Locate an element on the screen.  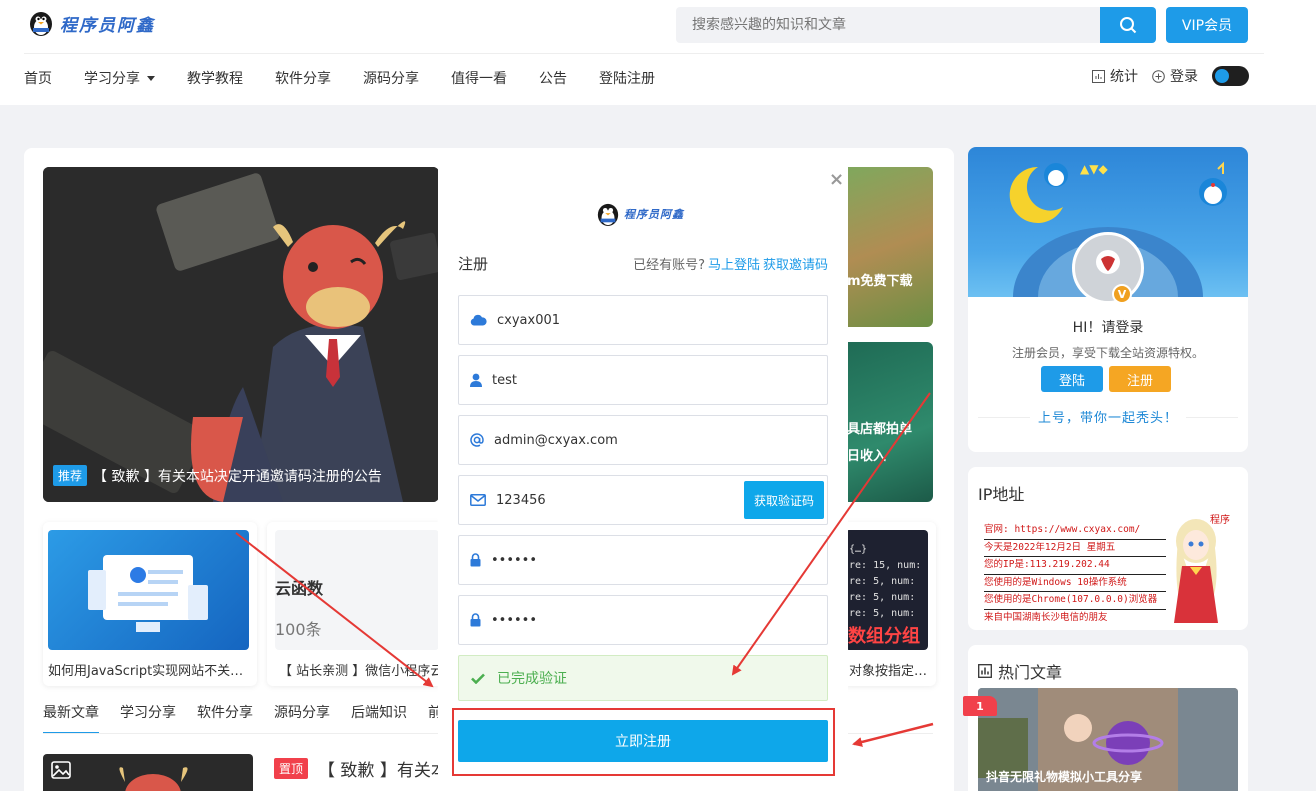
slogan: 上号，带你一起秃头！ is located at coordinates (1108, 416).